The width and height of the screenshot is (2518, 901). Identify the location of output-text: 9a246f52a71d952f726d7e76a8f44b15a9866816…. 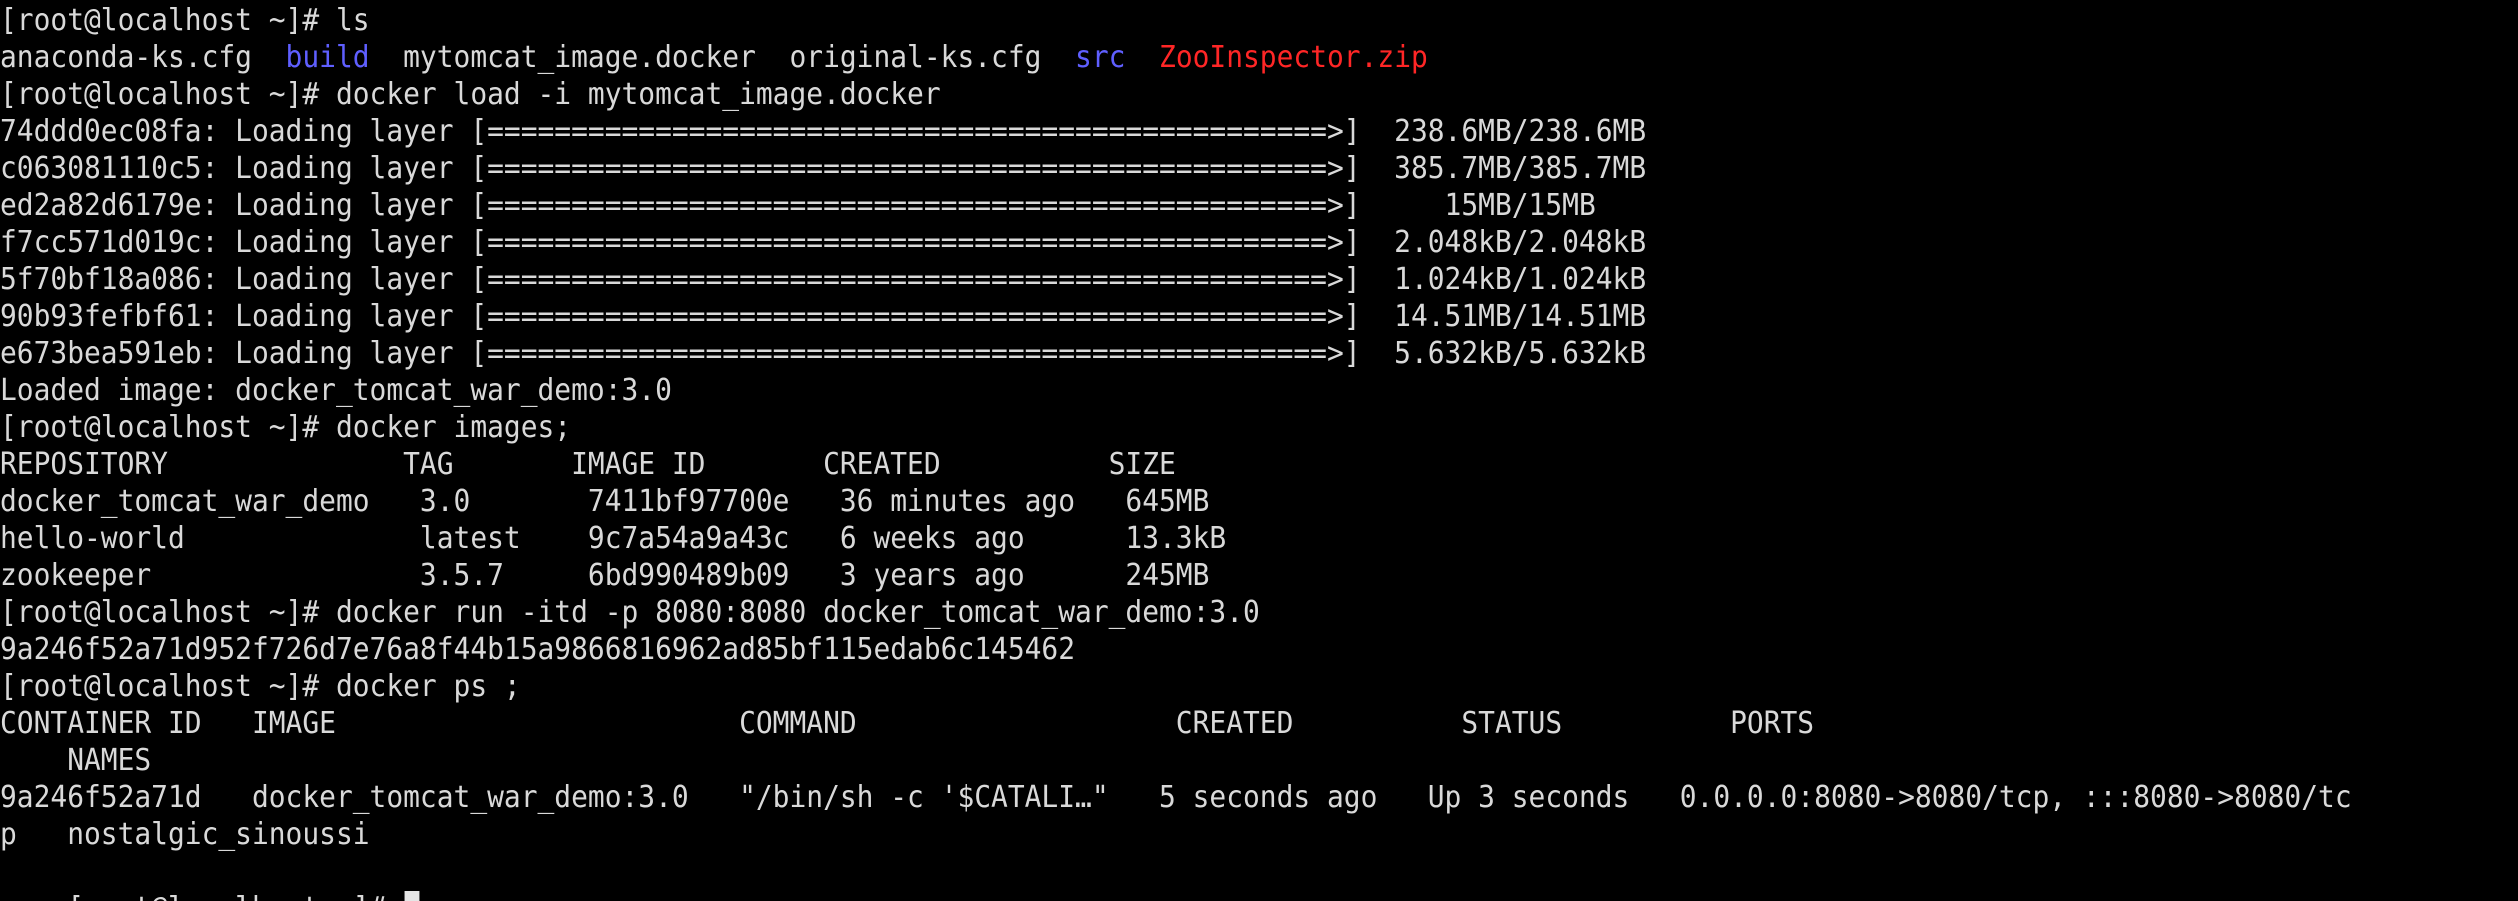
(538, 649).